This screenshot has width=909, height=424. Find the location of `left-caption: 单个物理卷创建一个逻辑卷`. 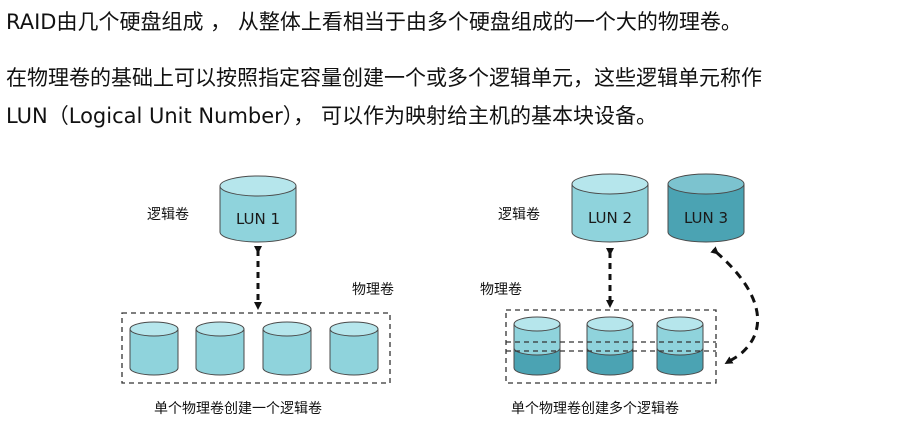

left-caption: 单个物理卷创建一个逻辑卷 is located at coordinates (238, 409).